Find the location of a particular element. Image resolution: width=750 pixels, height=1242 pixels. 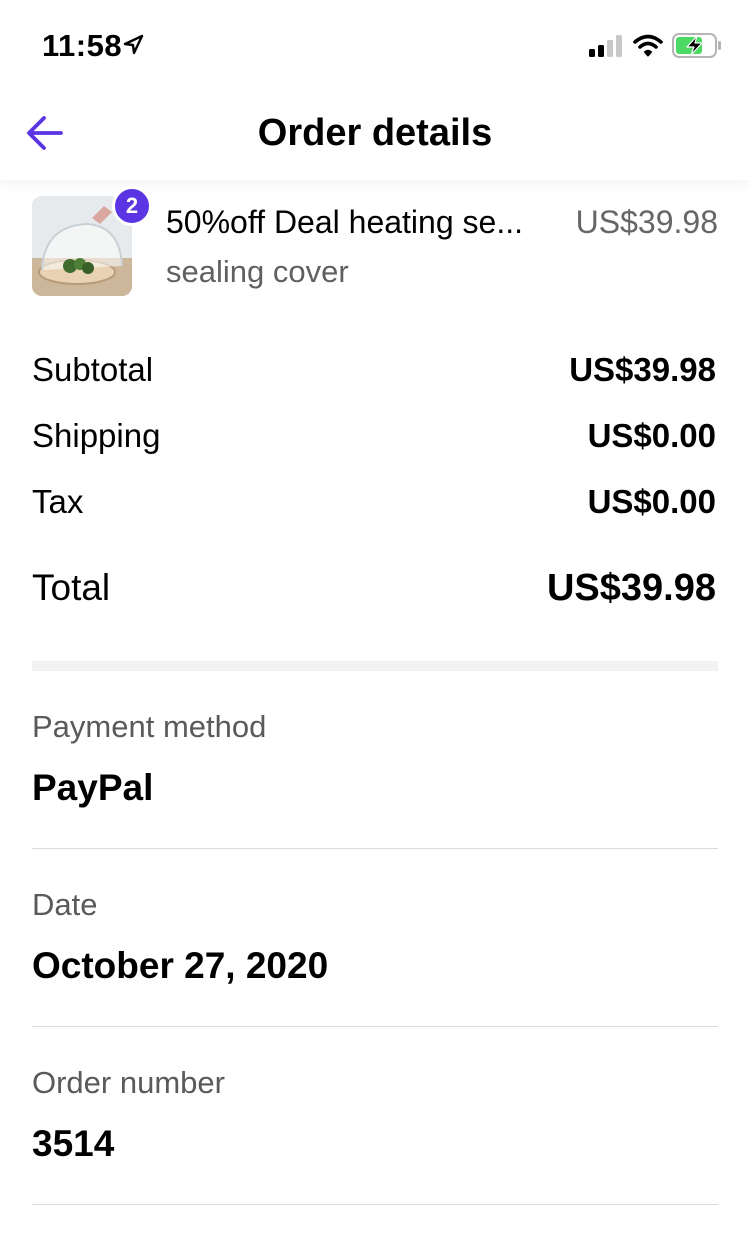

subtotal-row: Subtotal US$39.98 is located at coordinates (374, 370).